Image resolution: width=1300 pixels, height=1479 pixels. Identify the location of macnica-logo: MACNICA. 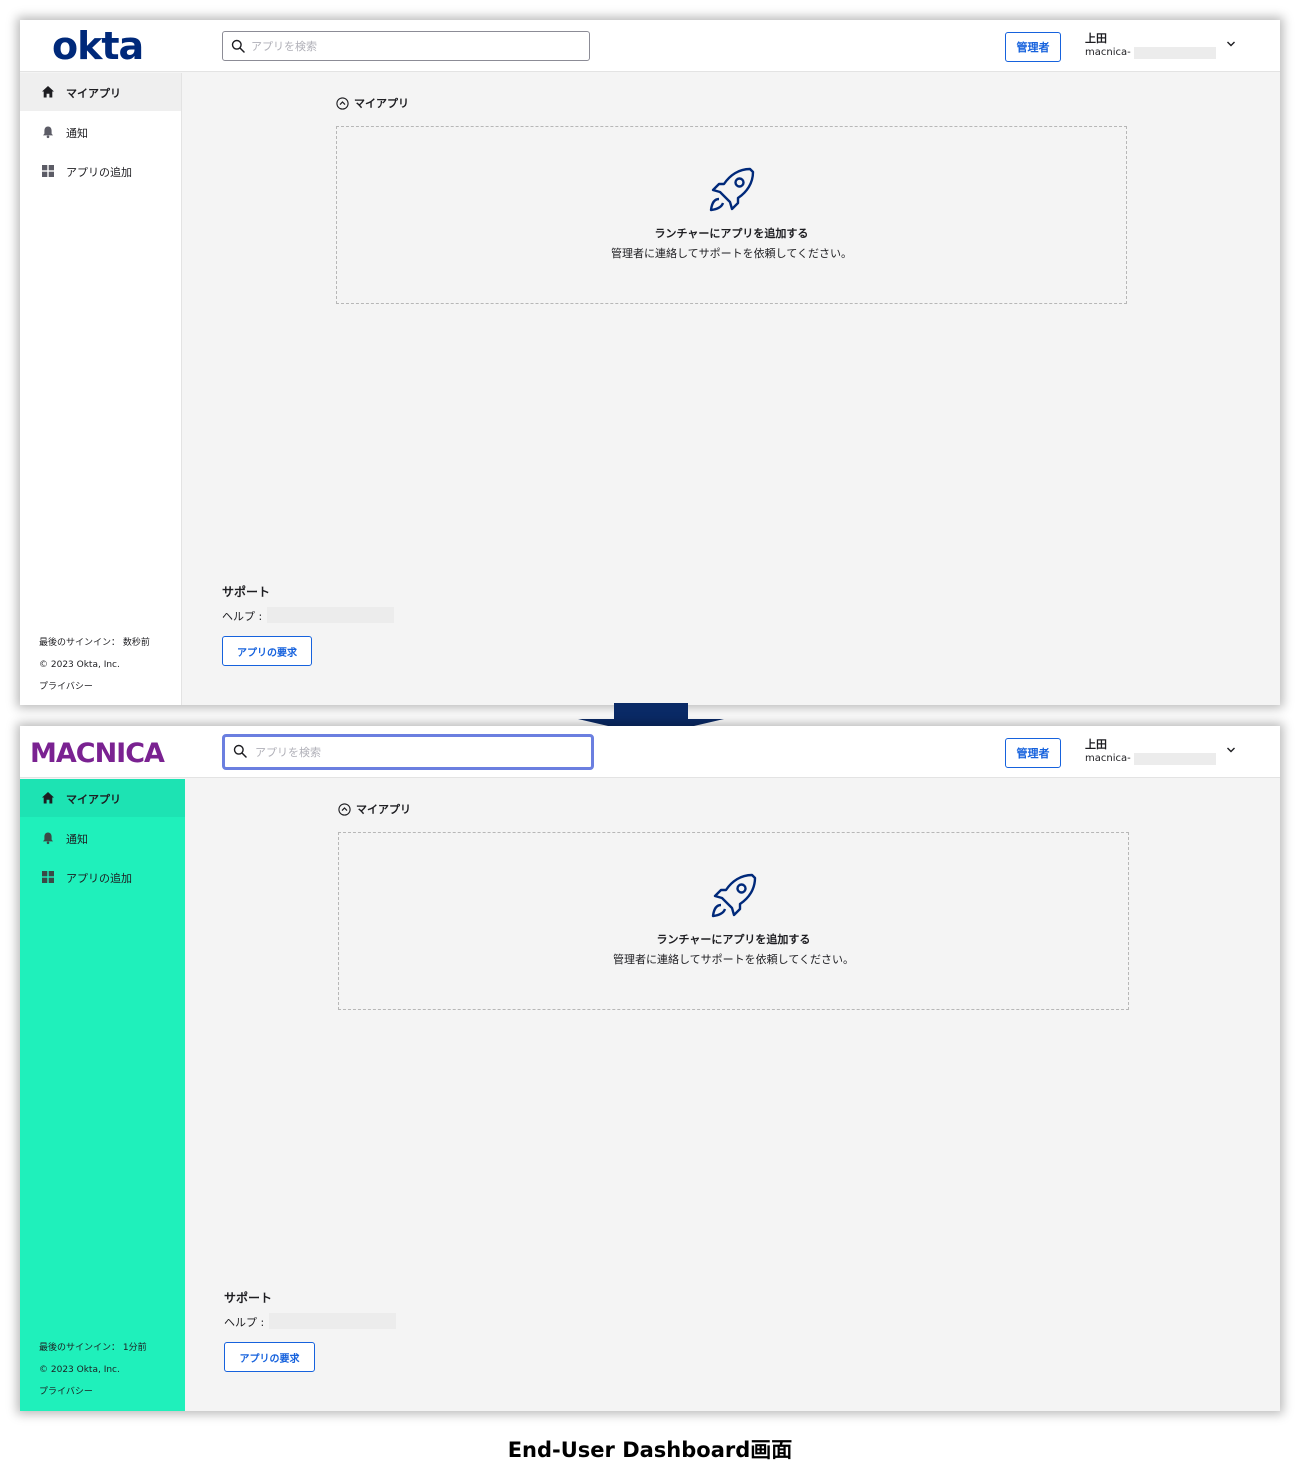
(97, 754).